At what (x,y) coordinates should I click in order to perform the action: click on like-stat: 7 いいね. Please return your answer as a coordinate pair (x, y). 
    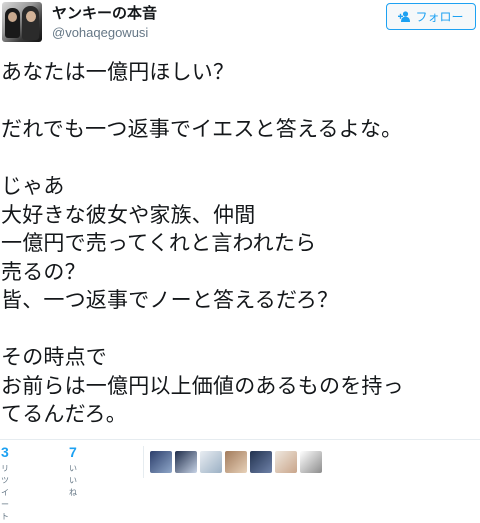
    Looking at the image, I should click on (73, 471).